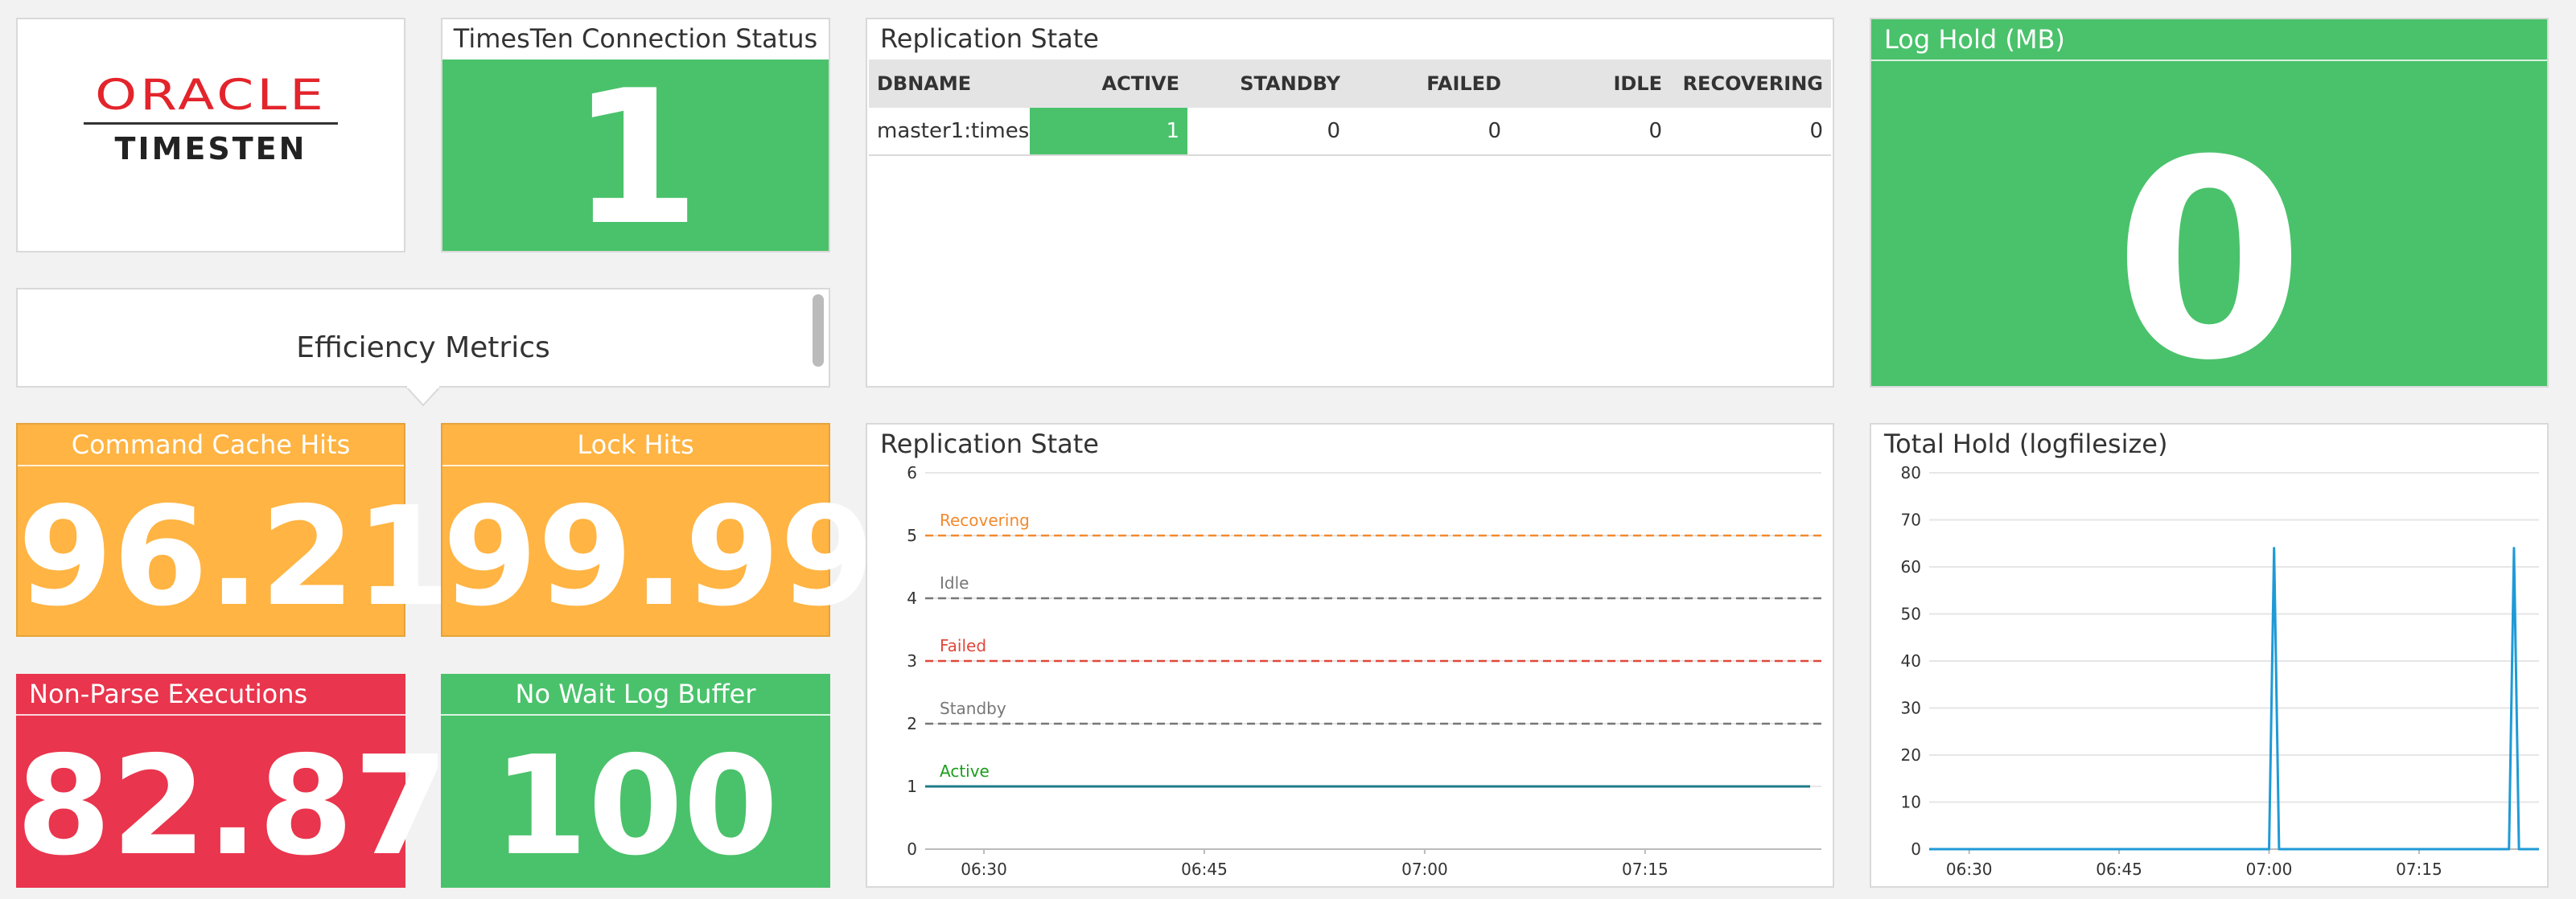 The width and height of the screenshot is (2576, 899). Describe the element at coordinates (1589, 84) in the screenshot. I see `column-header: IDLE` at that location.